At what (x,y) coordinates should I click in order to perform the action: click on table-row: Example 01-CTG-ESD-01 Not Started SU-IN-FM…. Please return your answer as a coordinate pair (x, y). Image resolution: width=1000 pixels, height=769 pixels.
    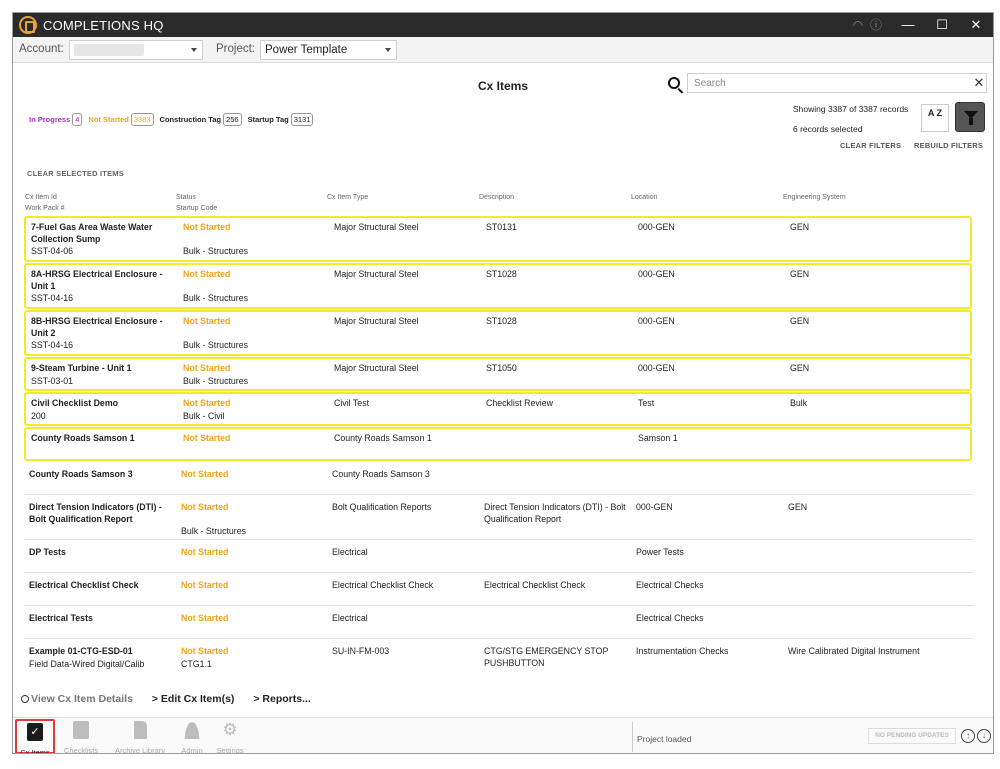
    Looking at the image, I should click on (499, 658).